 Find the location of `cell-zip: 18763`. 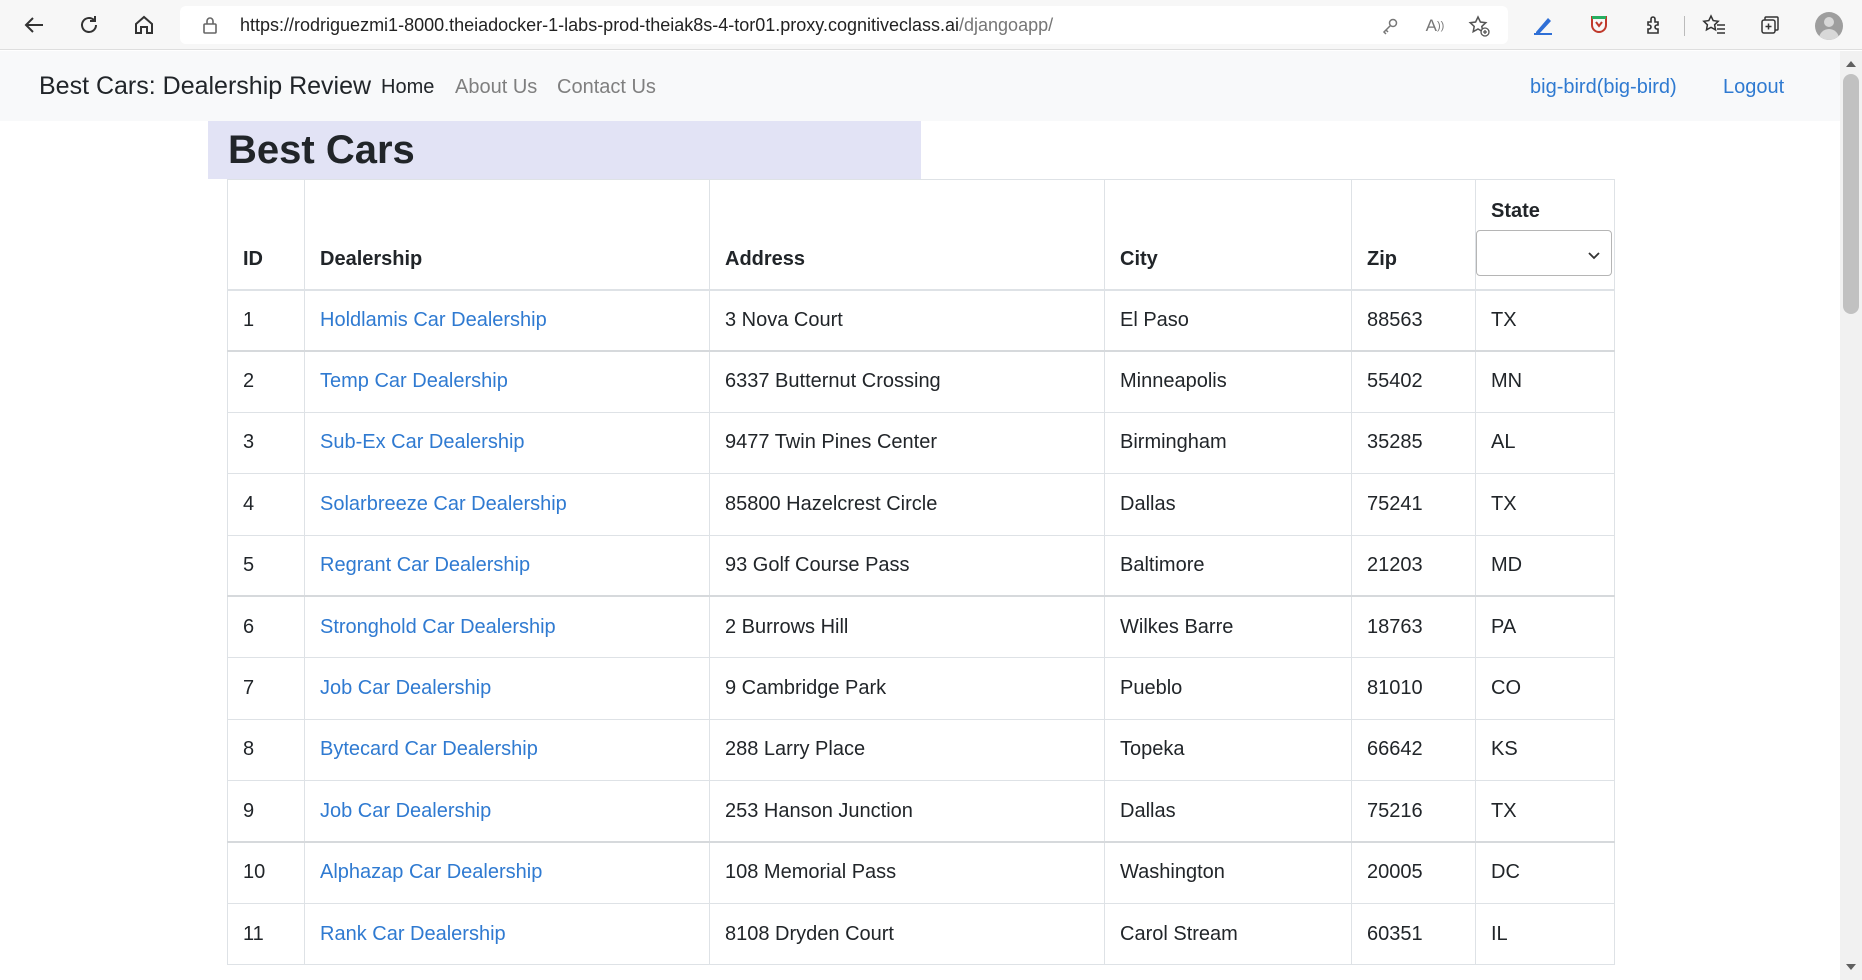

cell-zip: 18763 is located at coordinates (1413, 627).